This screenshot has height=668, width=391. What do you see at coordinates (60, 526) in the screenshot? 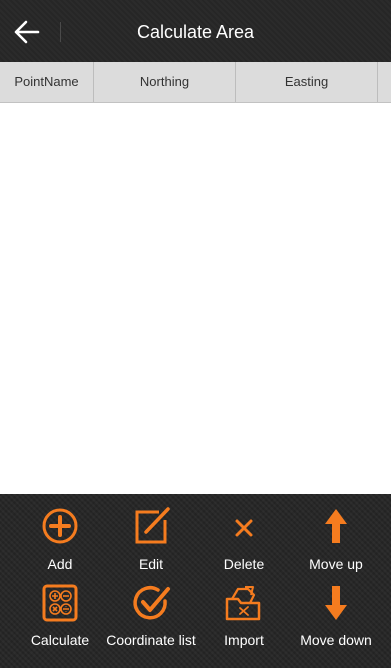
I see `plus-circle-icon` at bounding box center [60, 526].